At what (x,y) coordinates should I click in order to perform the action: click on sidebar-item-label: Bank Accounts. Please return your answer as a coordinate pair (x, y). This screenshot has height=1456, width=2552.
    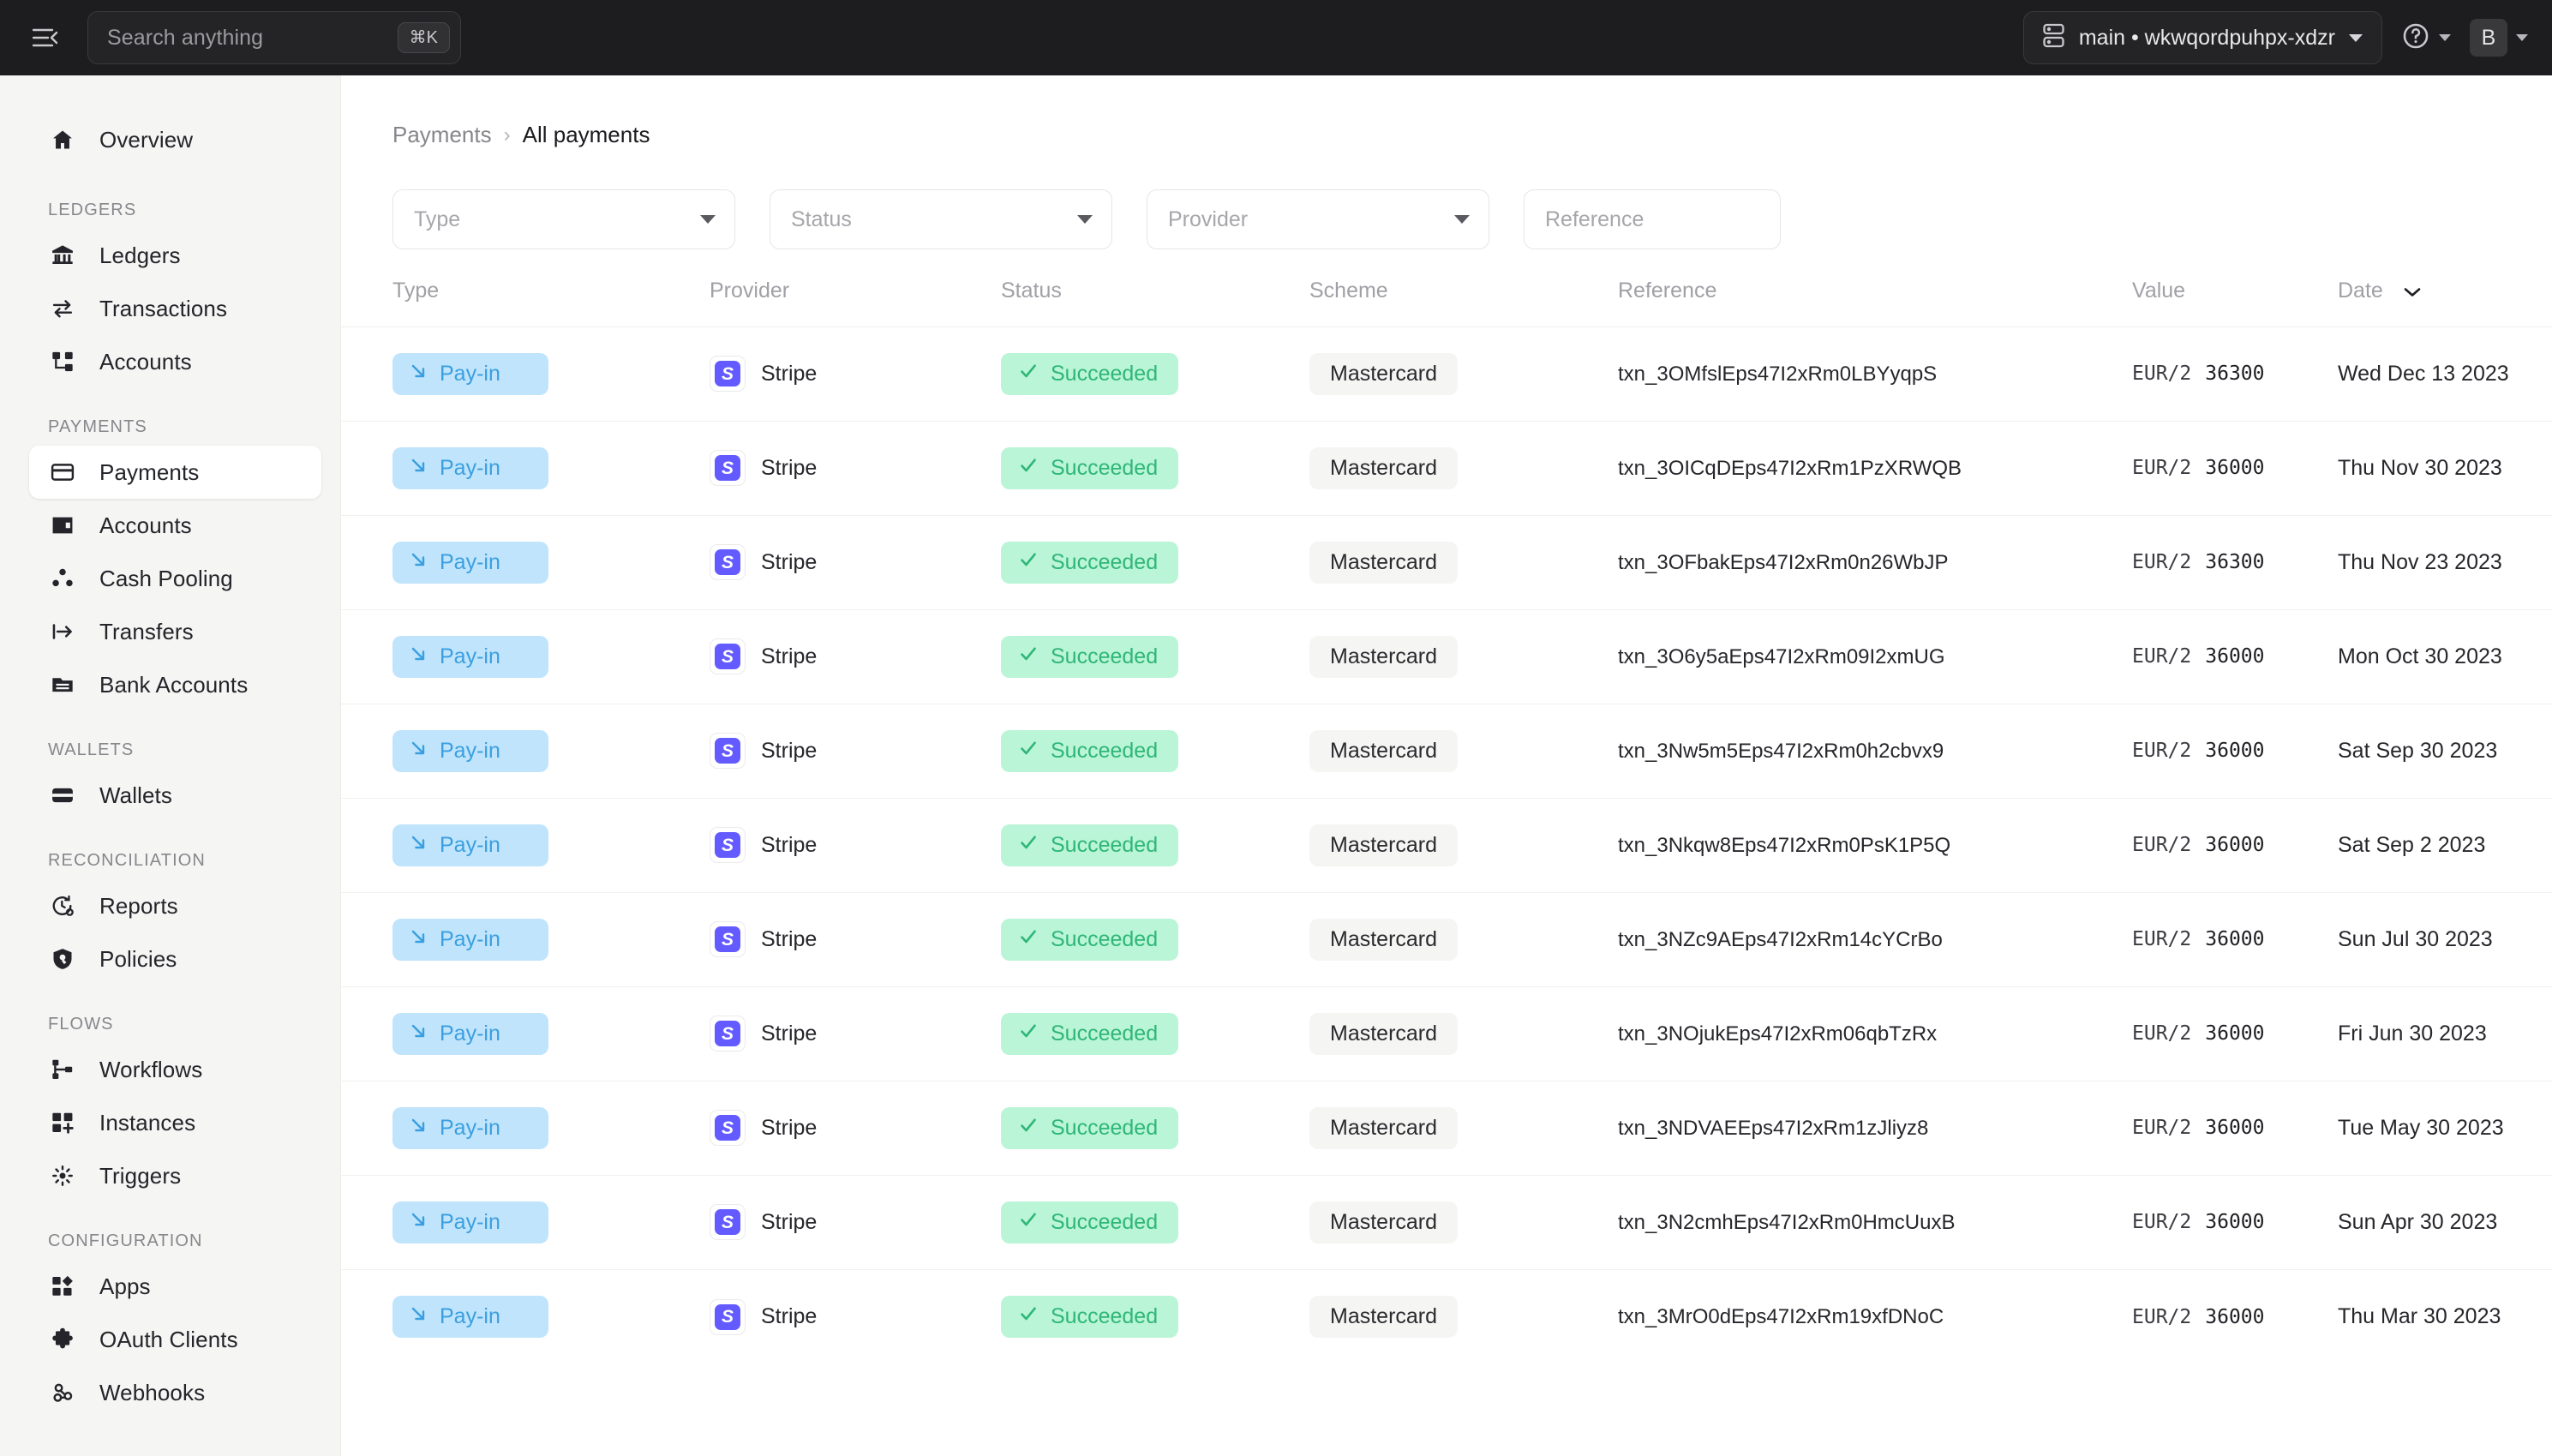
    Looking at the image, I should click on (174, 684).